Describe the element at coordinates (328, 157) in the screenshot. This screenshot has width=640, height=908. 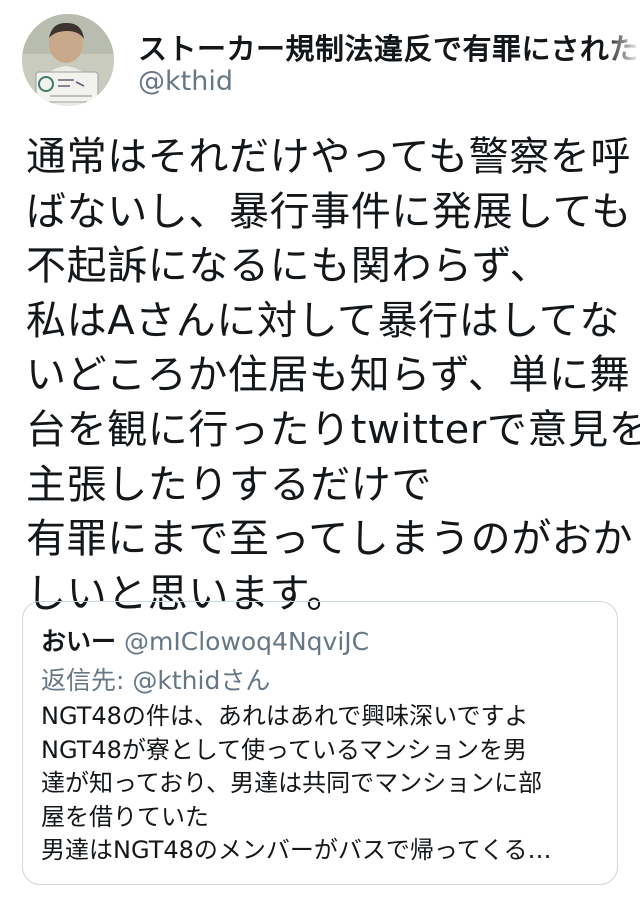
I see `tweet-text-line: 通常はそれだけやっても警察を呼` at that location.